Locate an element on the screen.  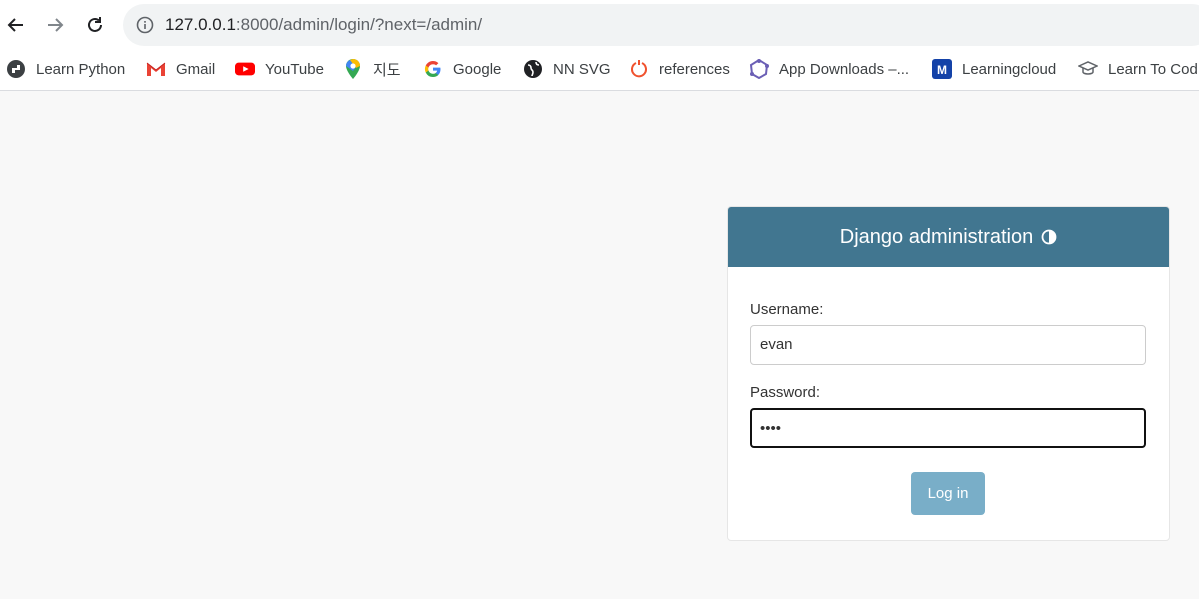
maps-icon is located at coordinates (353, 69).